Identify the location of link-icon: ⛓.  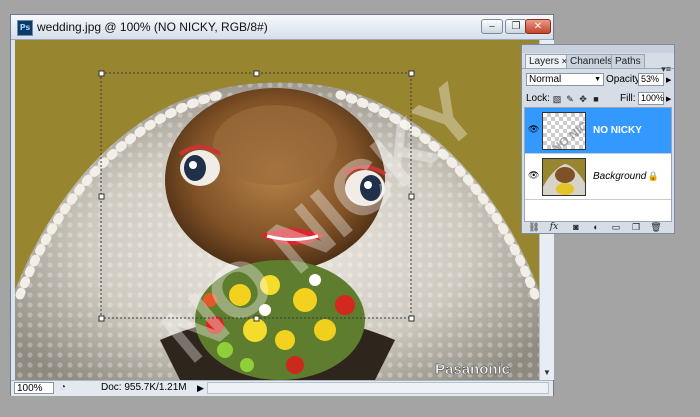
(534, 227).